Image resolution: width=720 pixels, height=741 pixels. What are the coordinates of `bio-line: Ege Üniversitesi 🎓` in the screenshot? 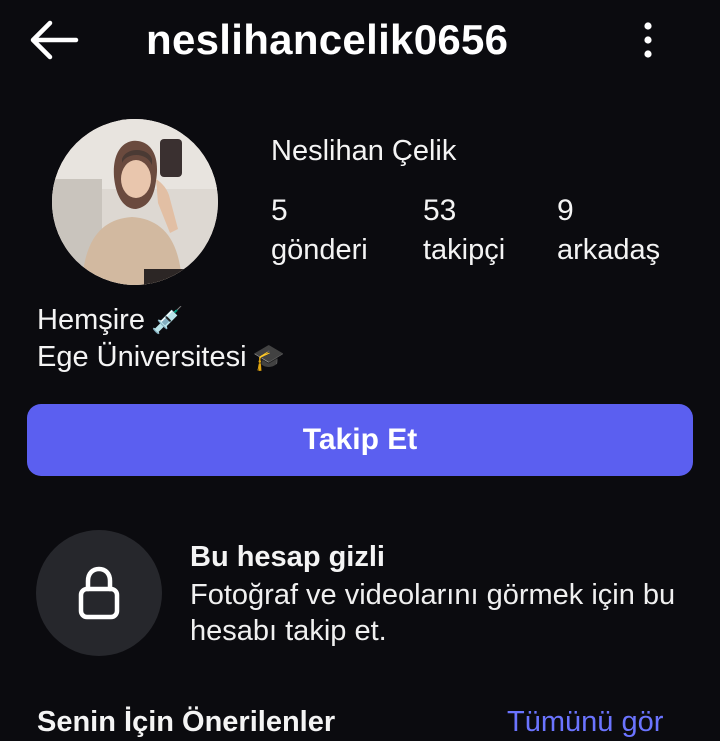 It's located at (161, 357).